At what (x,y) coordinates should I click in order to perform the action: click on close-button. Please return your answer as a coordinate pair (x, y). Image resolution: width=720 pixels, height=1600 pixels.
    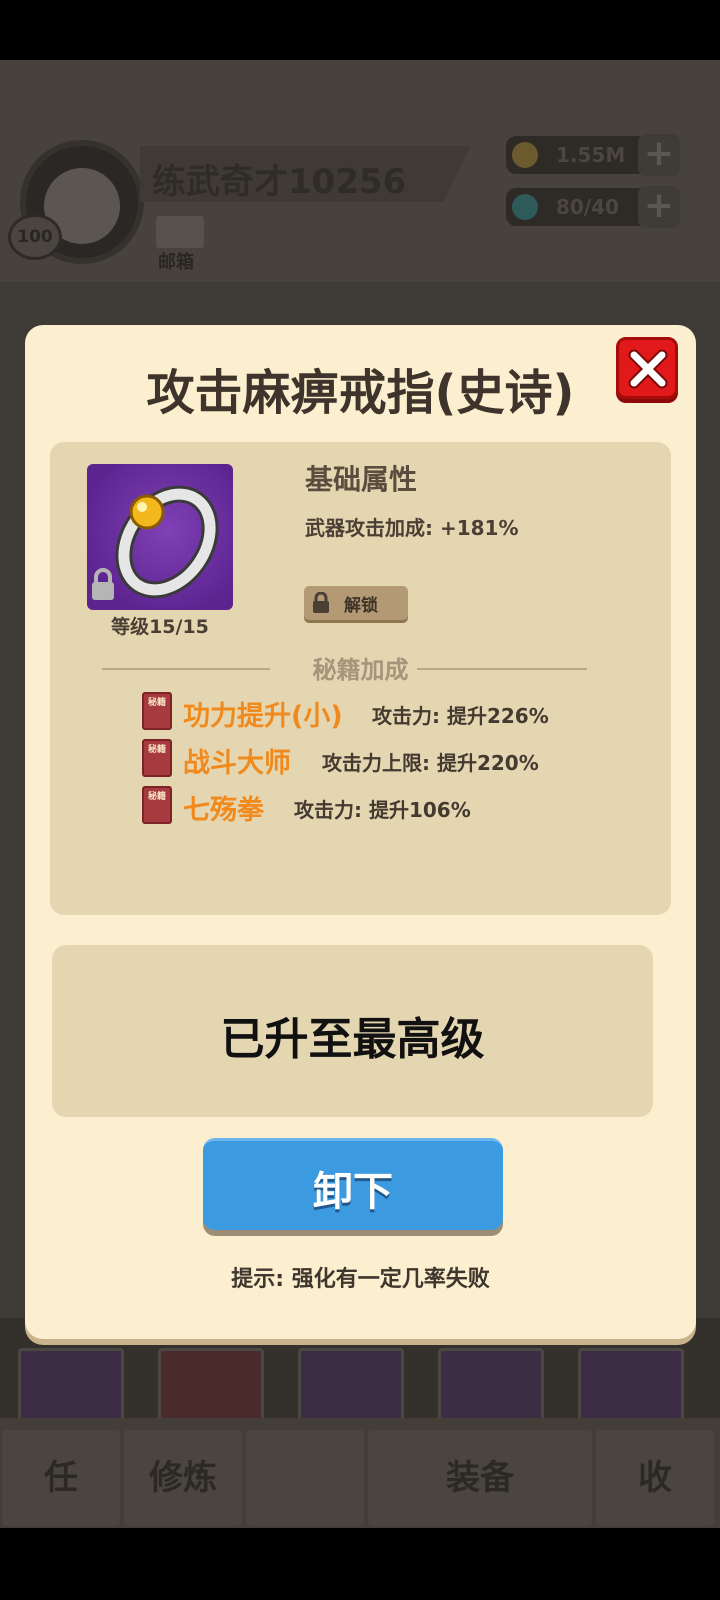
    Looking at the image, I should click on (647, 368).